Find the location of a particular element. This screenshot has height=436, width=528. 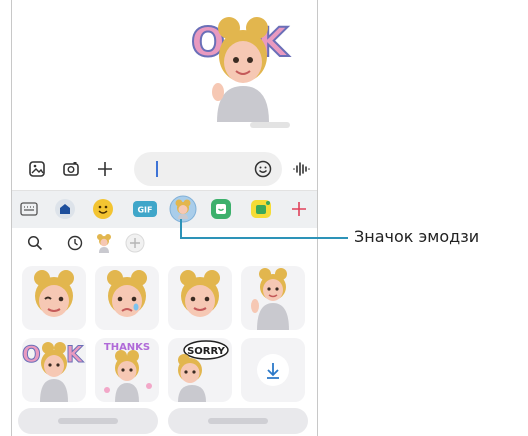

sticker-sorry: SORRY is located at coordinates (200, 370).